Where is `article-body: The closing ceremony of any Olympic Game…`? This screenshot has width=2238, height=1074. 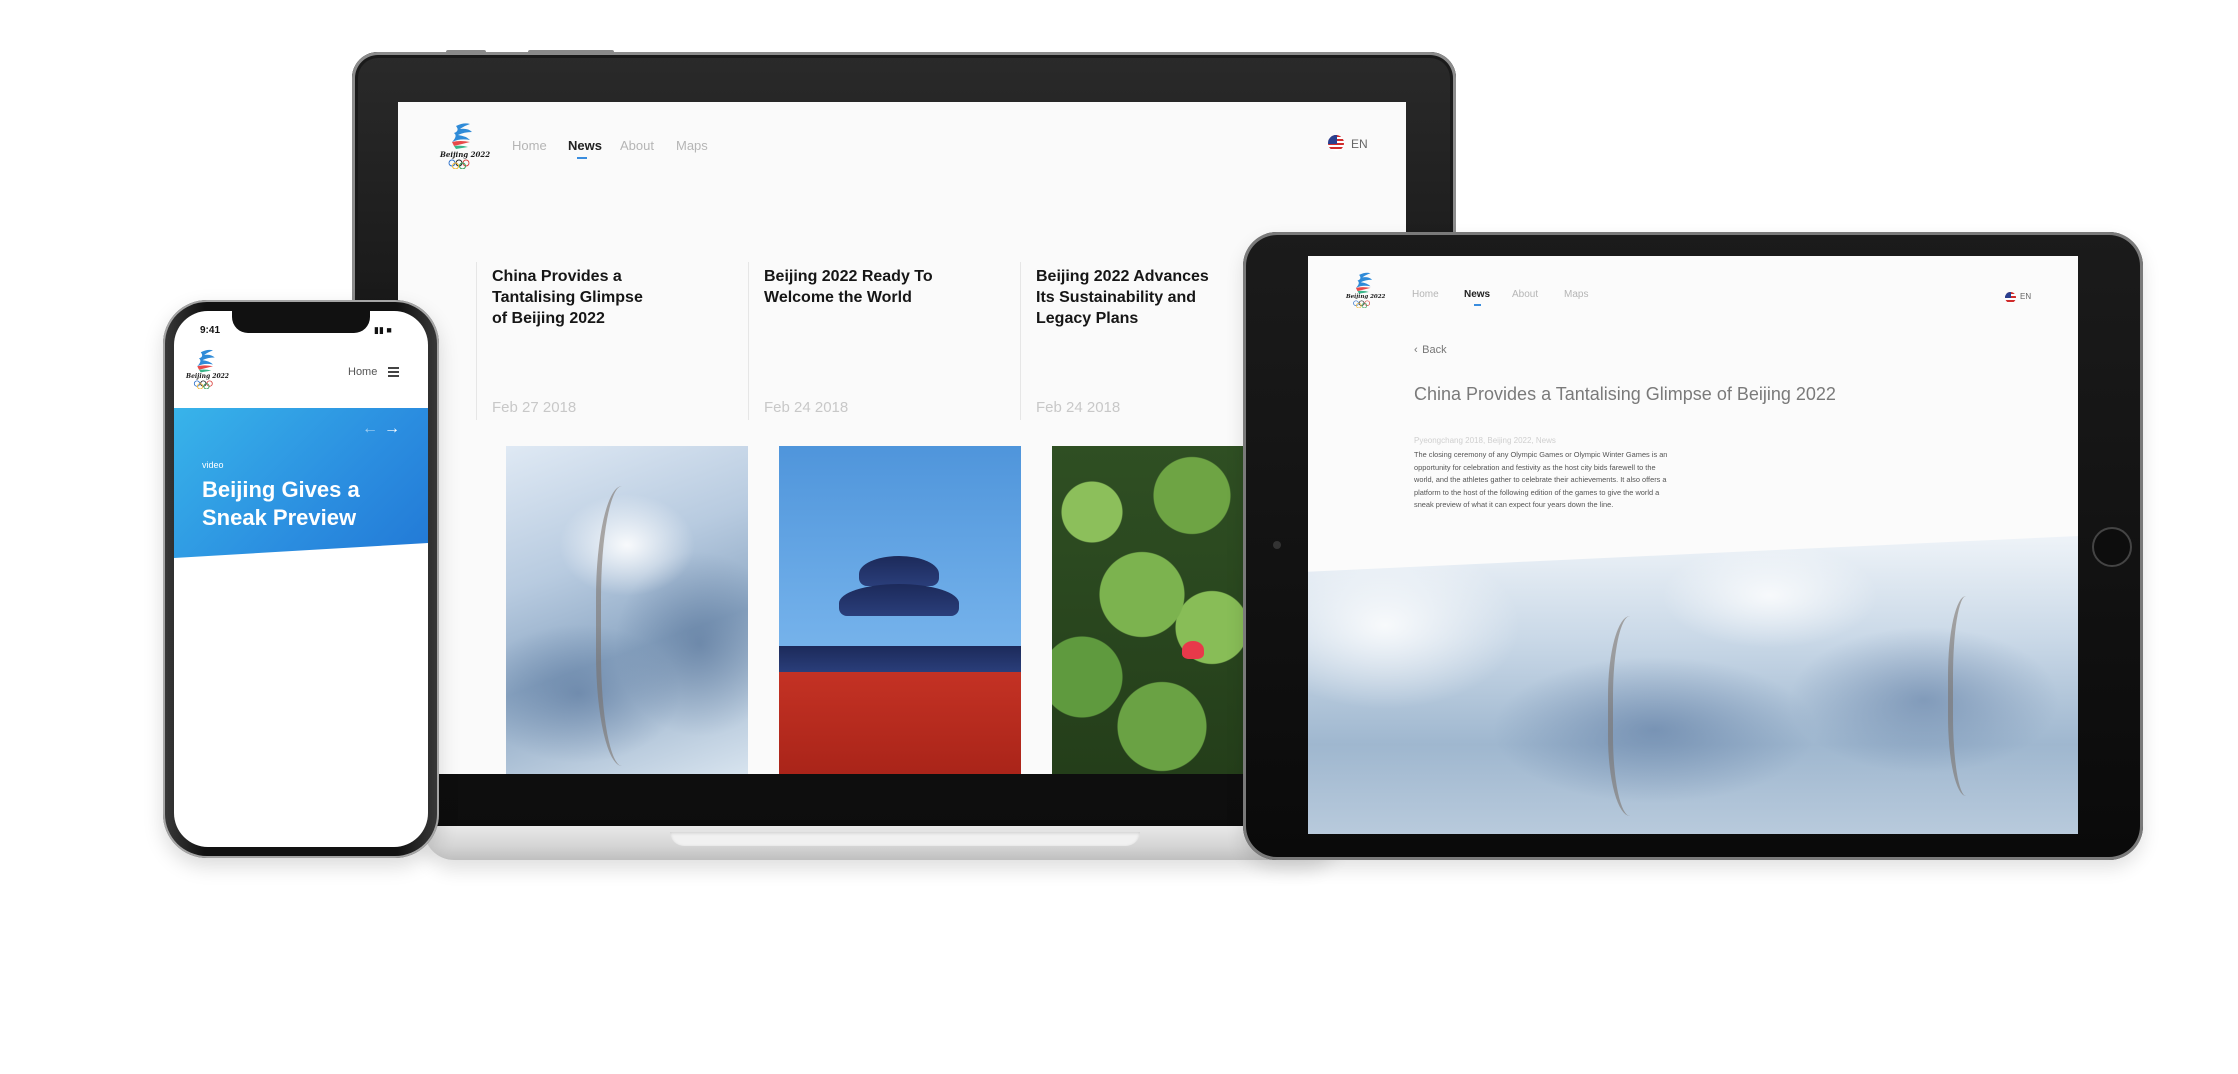
article-body: The closing ceremony of any Olympic Game… is located at coordinates (1541, 479).